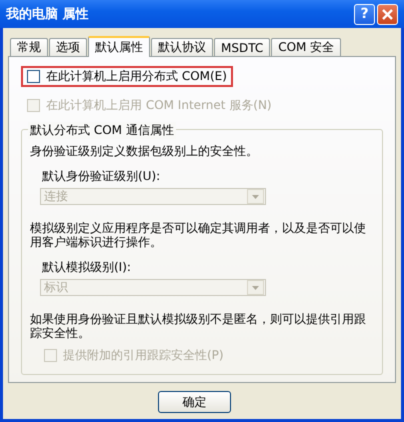 The width and height of the screenshot is (404, 422). I want to click on help-button: ?, so click(364, 14).